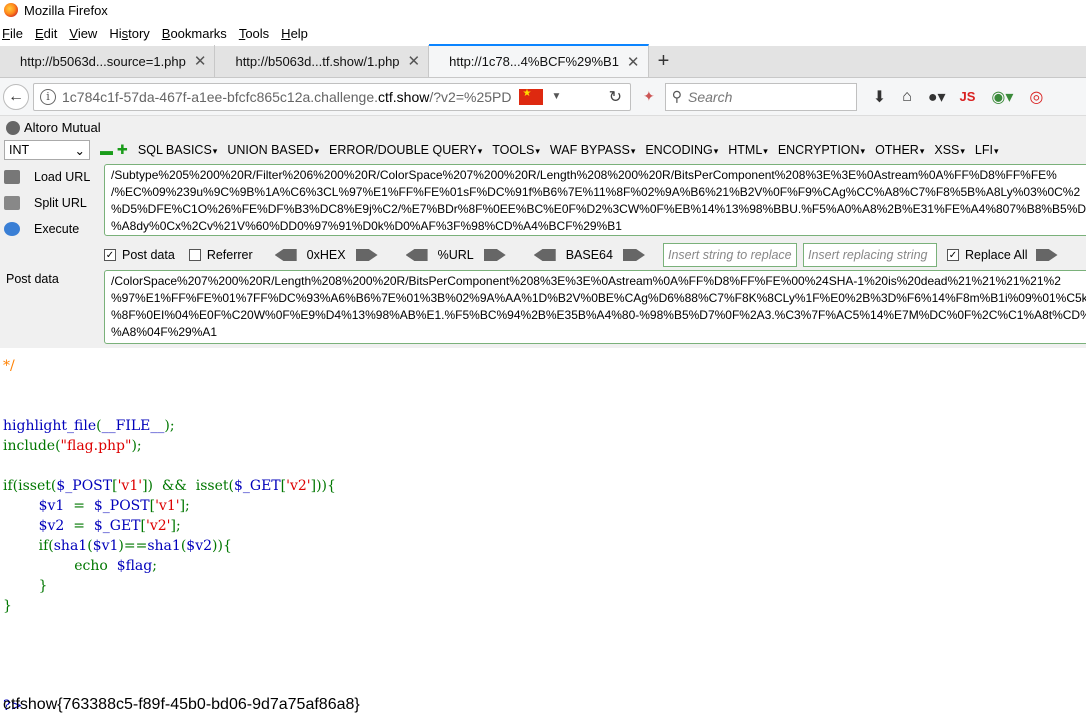  Describe the element at coordinates (12, 177) in the screenshot. I see `load-url-icon` at that location.